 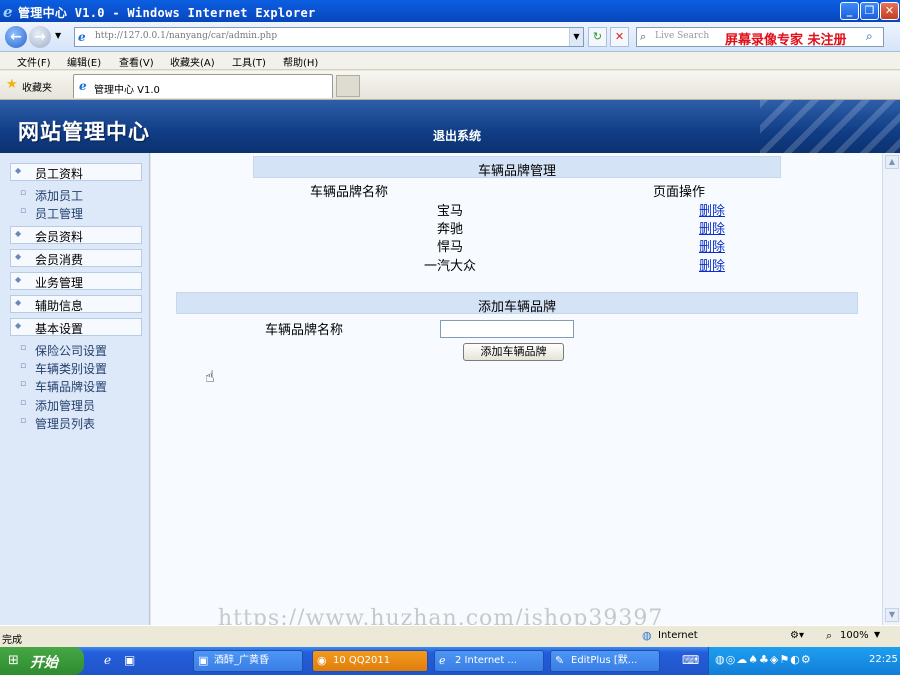 What do you see at coordinates (129, 660) in the screenshot?
I see `quicklaunch-folder-icon: ▣` at bounding box center [129, 660].